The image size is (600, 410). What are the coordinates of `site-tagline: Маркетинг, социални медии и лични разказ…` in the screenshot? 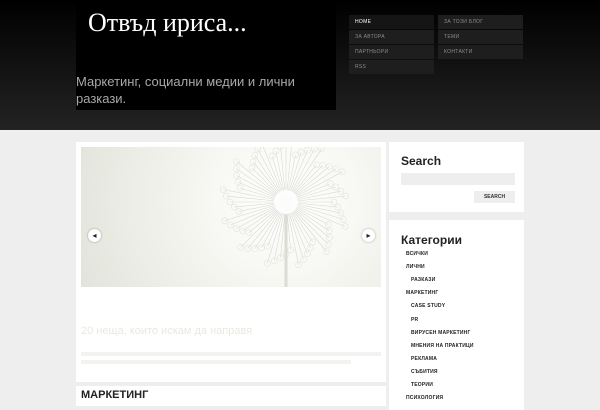 It's located at (185, 90).